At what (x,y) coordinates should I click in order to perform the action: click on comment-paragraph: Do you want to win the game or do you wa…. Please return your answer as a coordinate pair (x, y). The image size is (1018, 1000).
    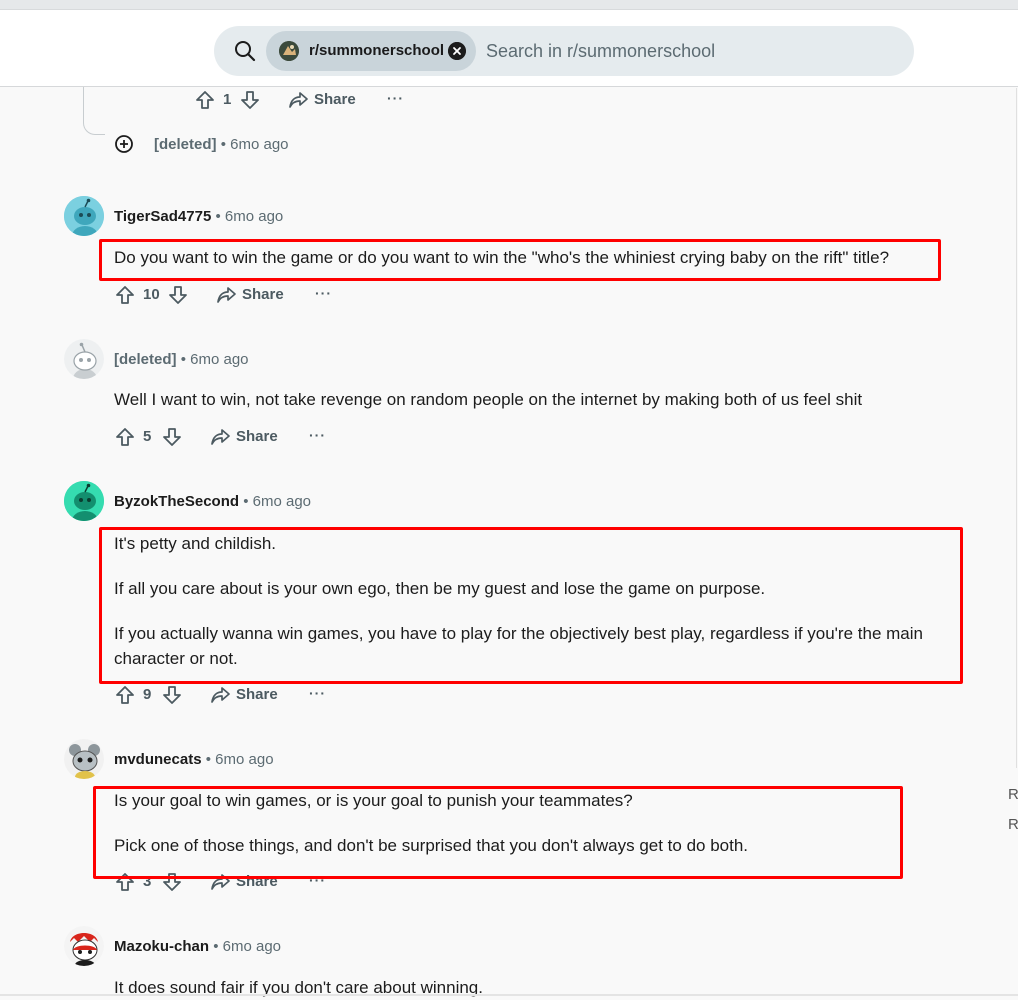
    Looking at the image, I should click on (502, 257).